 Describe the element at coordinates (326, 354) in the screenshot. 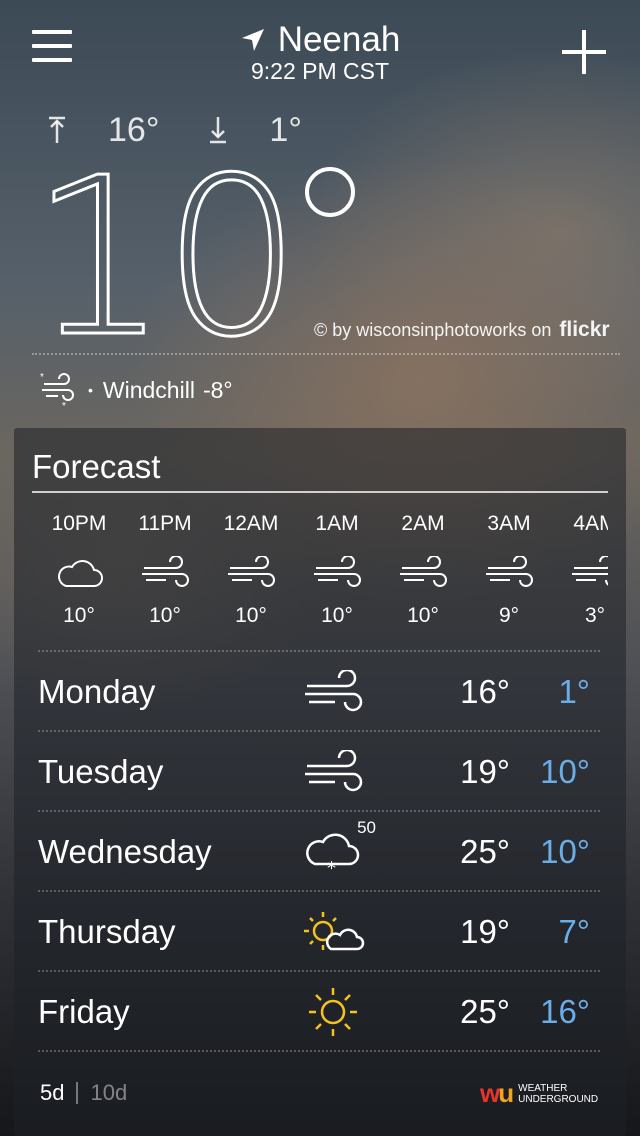

I see `divider` at that location.